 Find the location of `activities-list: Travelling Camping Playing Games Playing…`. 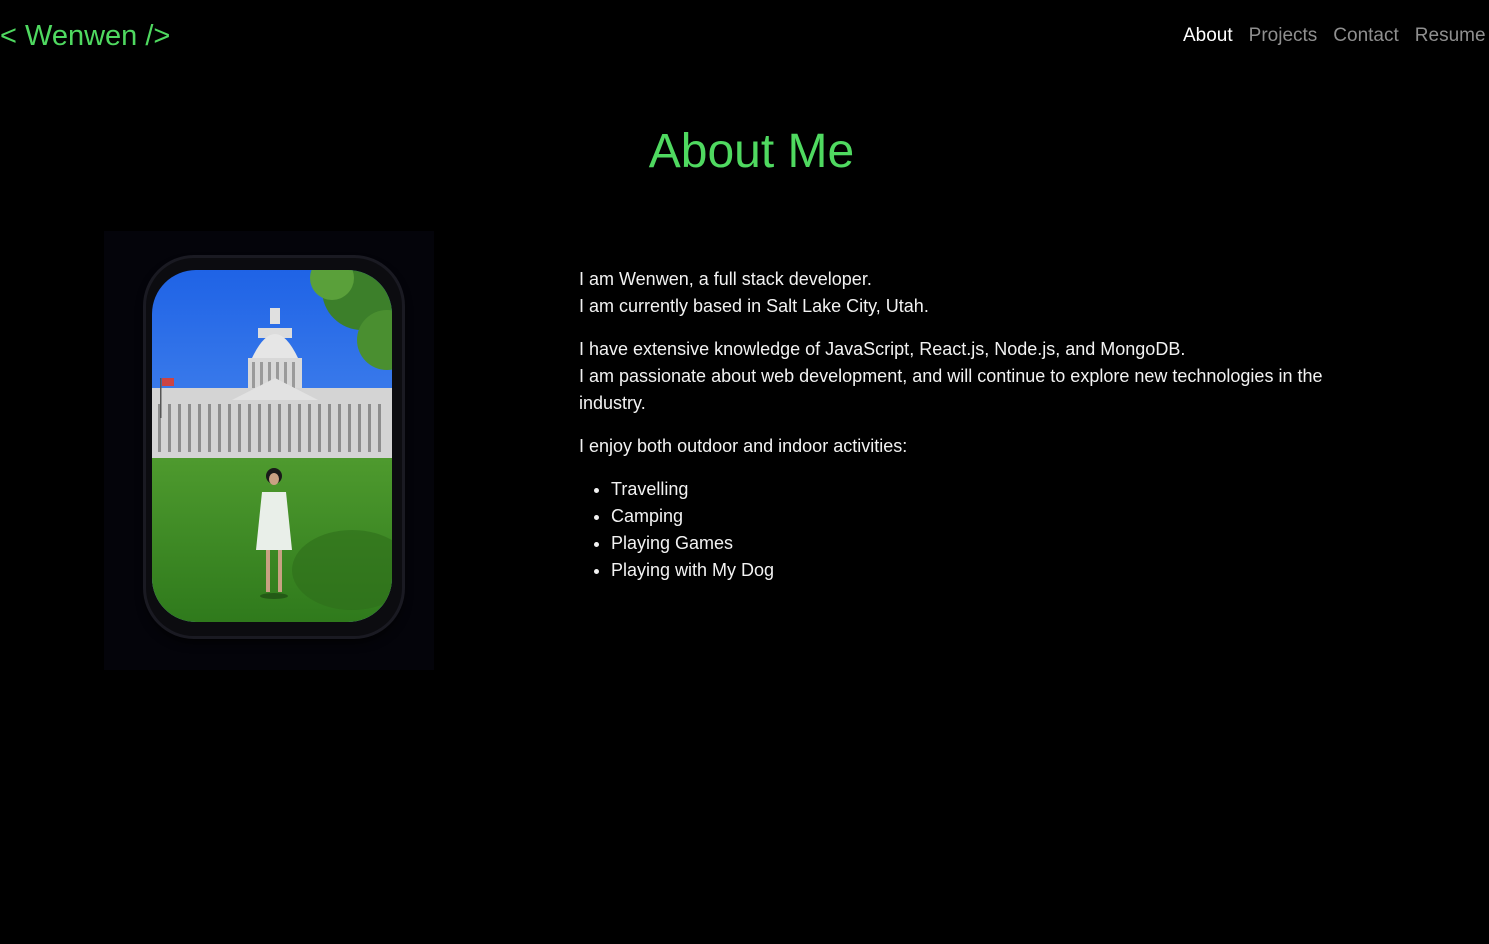

activities-list: Travelling Camping Playing Games Playing… is located at coordinates (959, 530).